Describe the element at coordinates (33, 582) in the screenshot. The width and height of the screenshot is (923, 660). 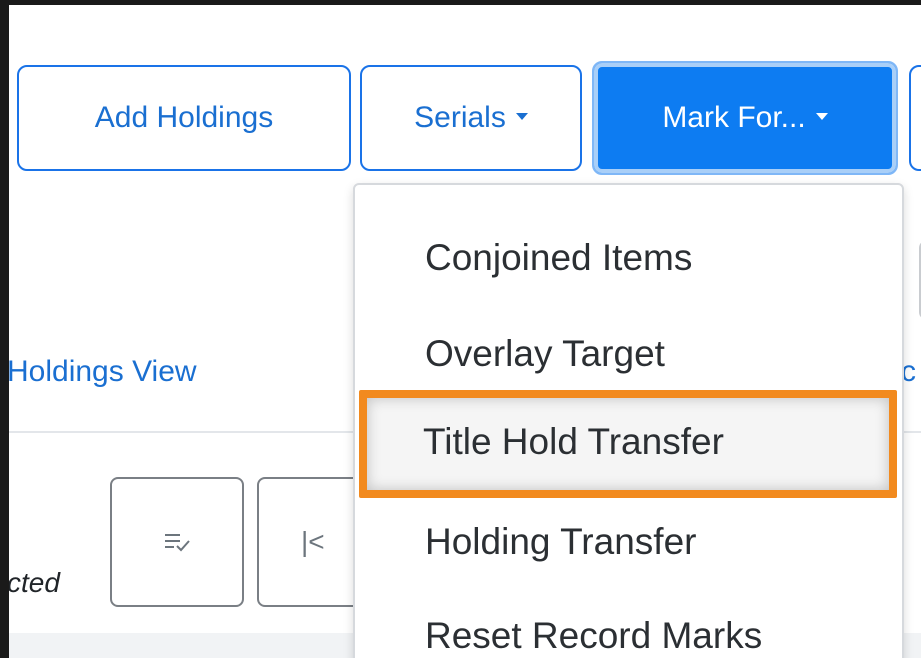
I see `selected-count-text: cted` at that location.